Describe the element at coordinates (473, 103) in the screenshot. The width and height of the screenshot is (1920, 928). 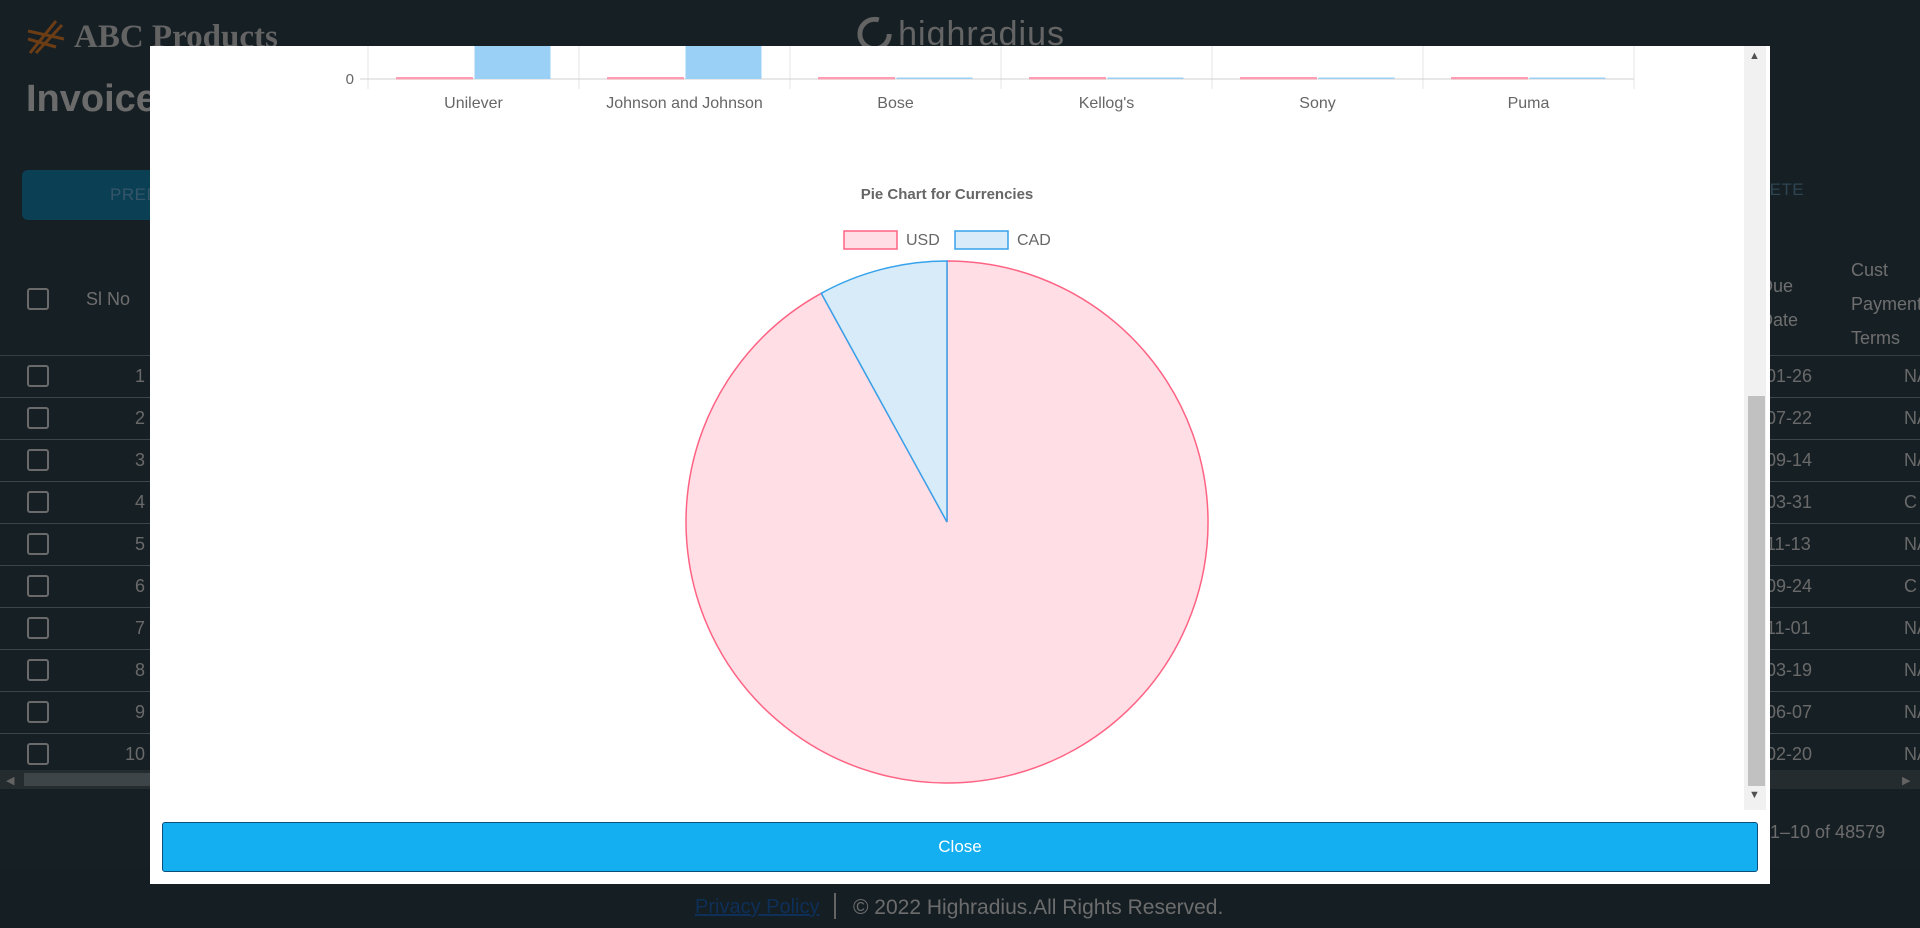
I see `bar-chart-x-tick-label: Unilever` at that location.